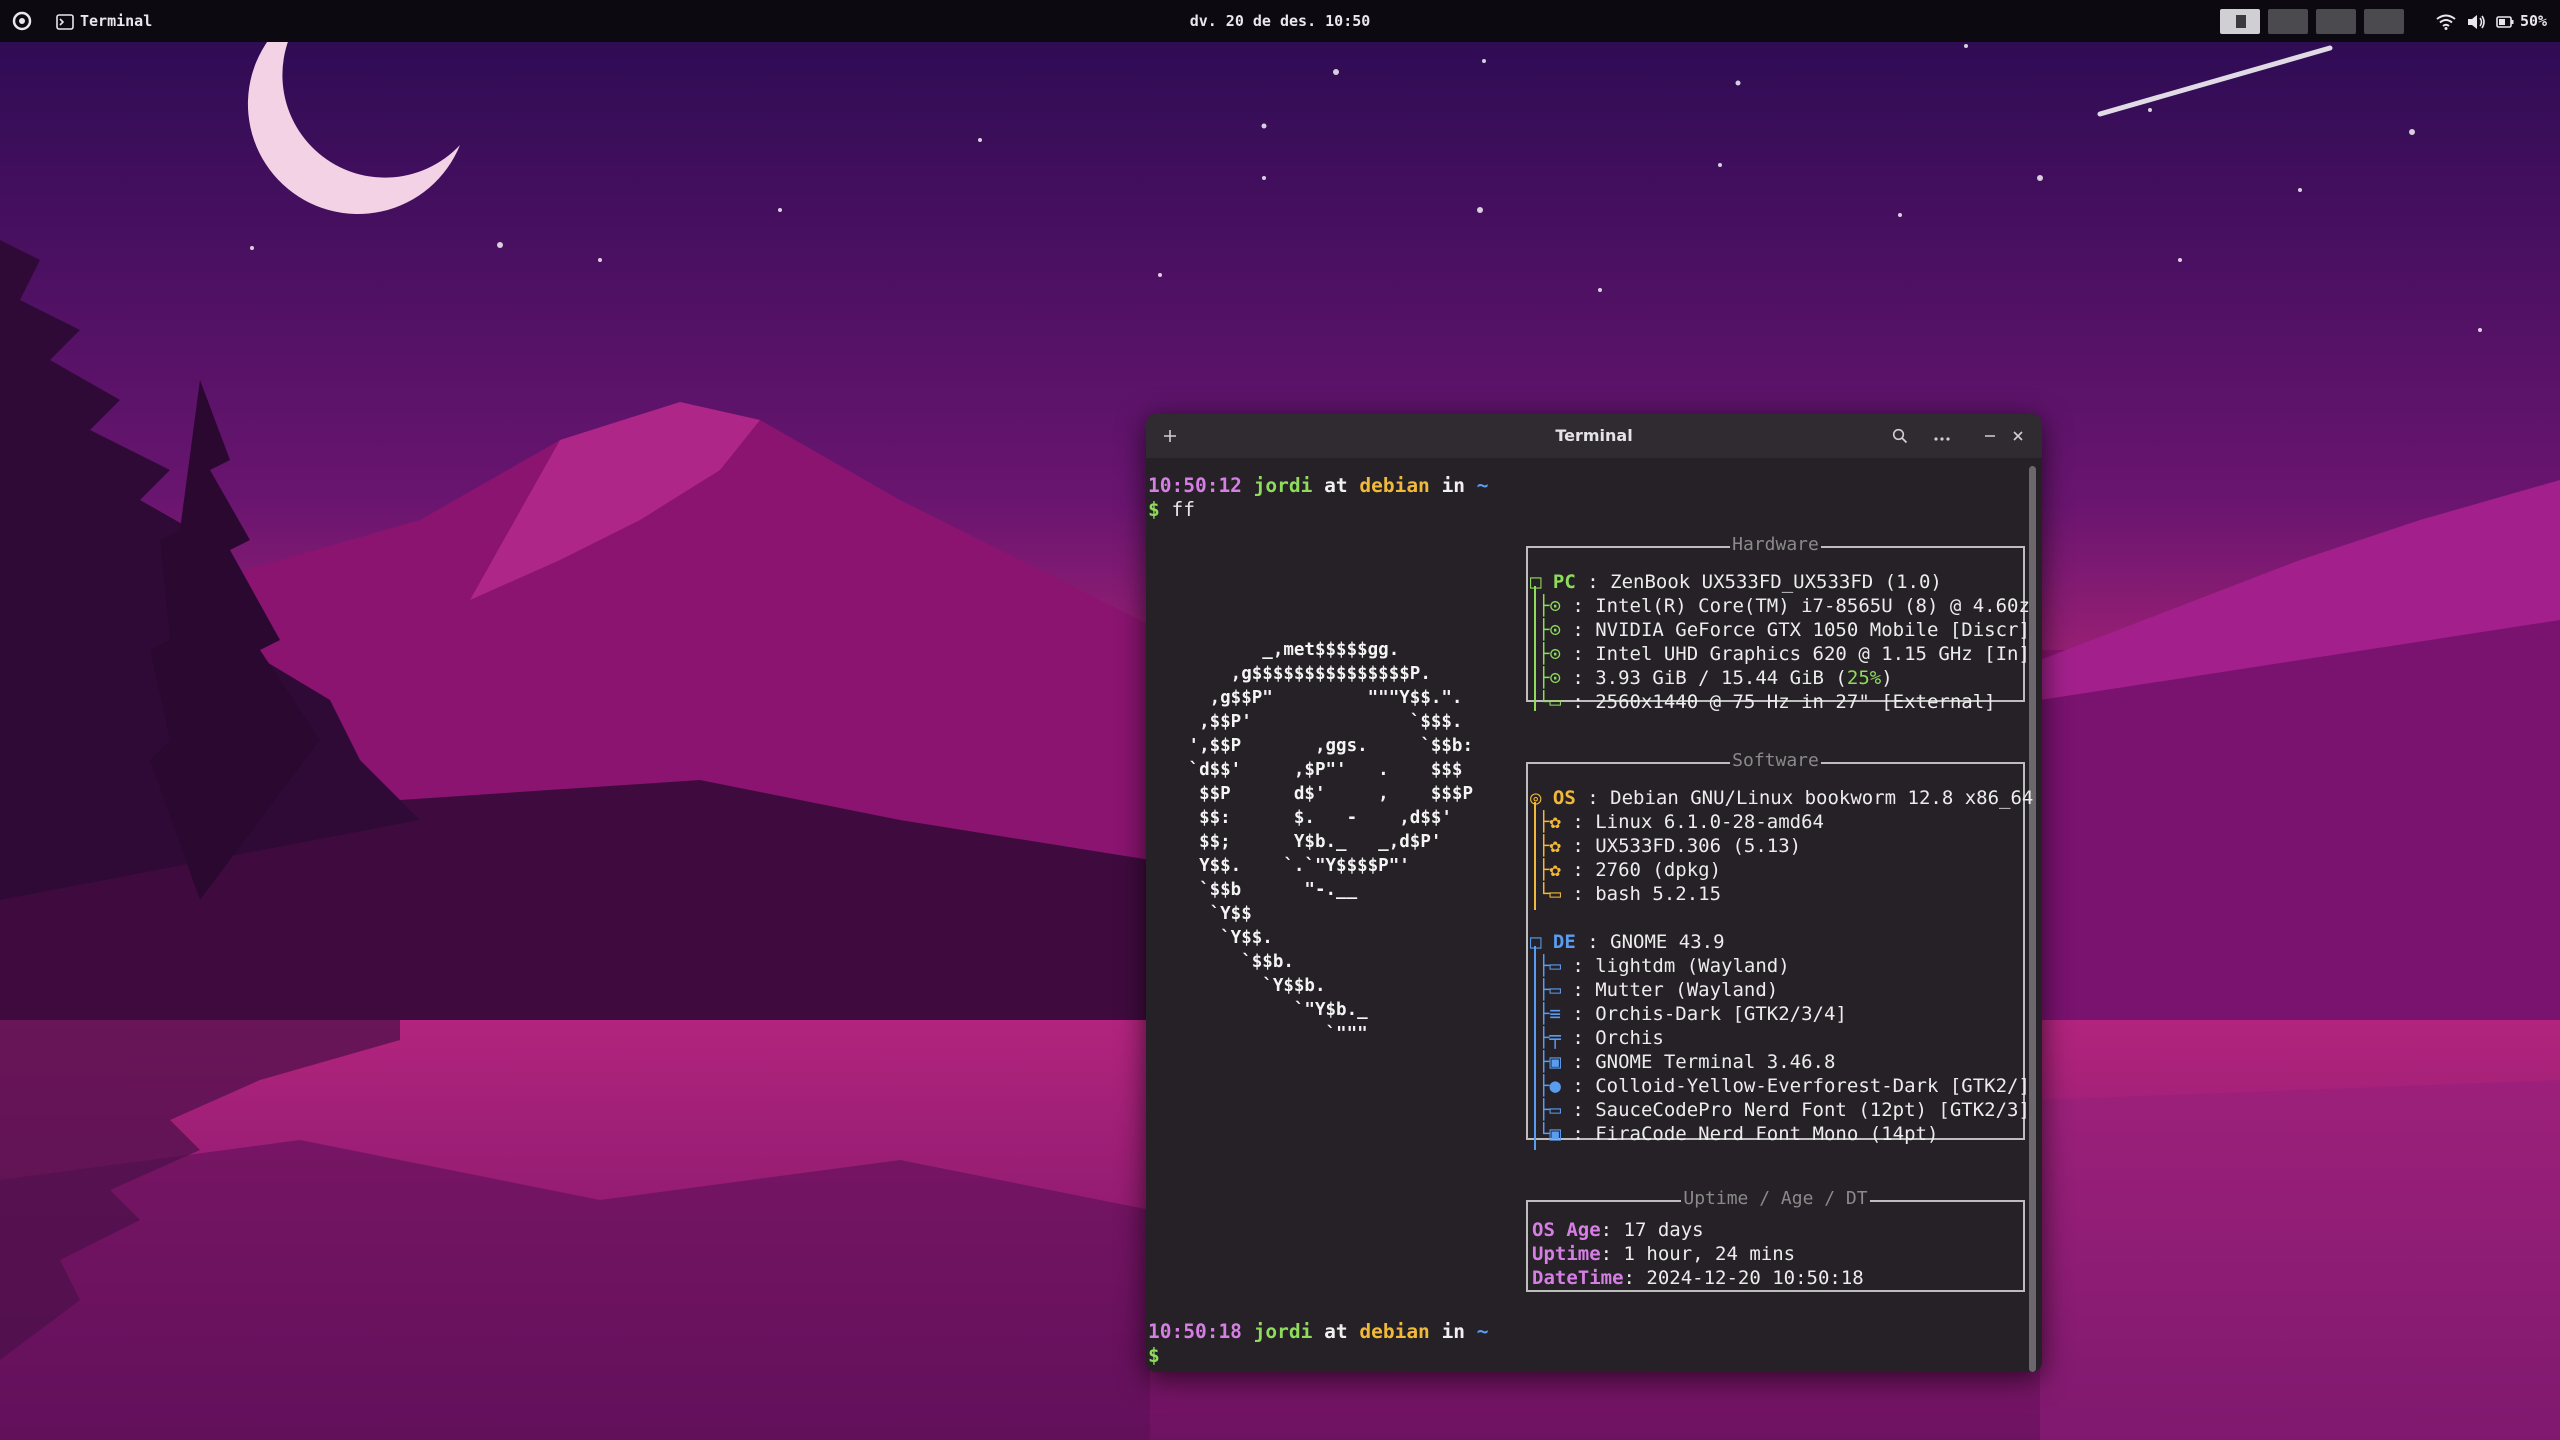  What do you see at coordinates (1812, 1086) in the screenshot?
I see `sw-value-cursor: Colloid-Yellow-Everforest-Dark [GTK2/]` at bounding box center [1812, 1086].